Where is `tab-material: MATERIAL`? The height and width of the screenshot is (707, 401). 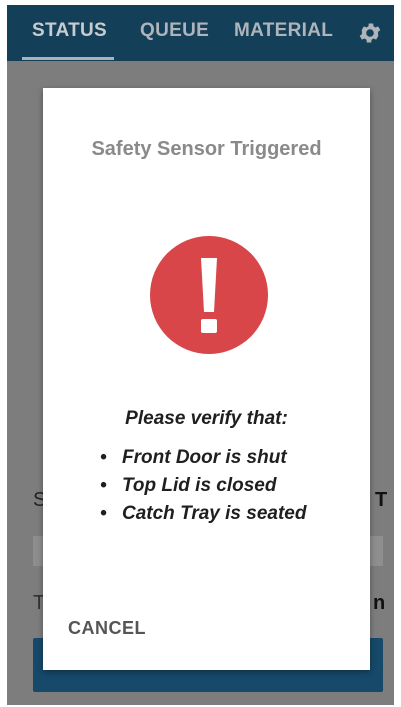 tab-material: MATERIAL is located at coordinates (283, 31).